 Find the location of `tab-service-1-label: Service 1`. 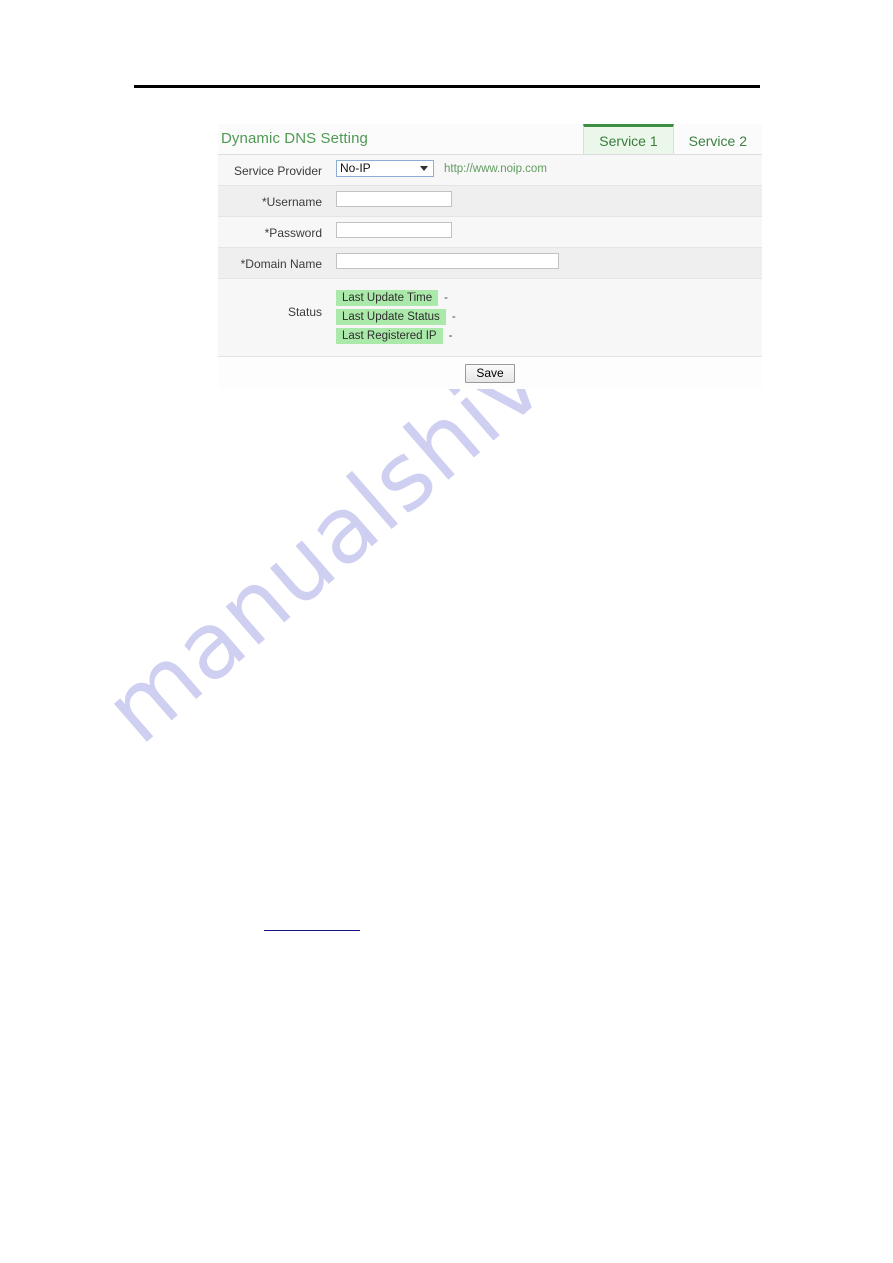

tab-service-1-label: Service 1 is located at coordinates (628, 140).